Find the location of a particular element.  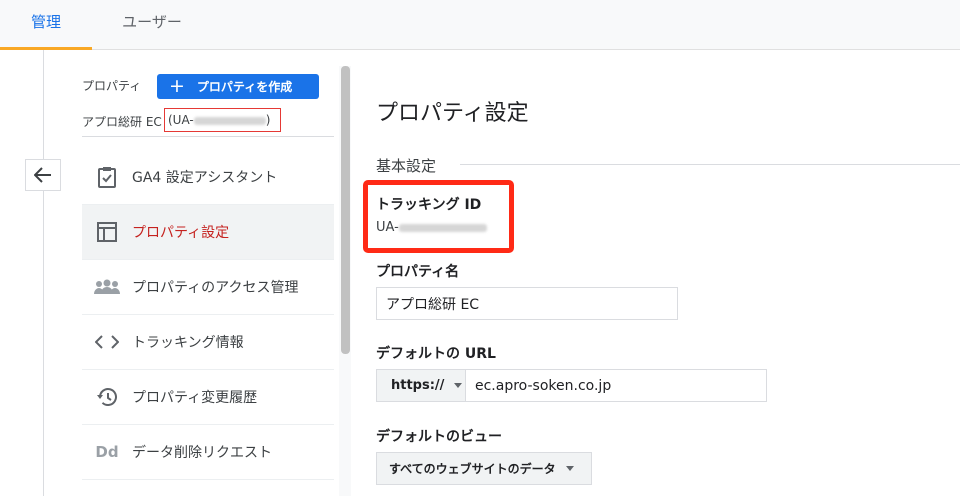

default-view-label: デフォルトのビュー is located at coordinates (439, 437).